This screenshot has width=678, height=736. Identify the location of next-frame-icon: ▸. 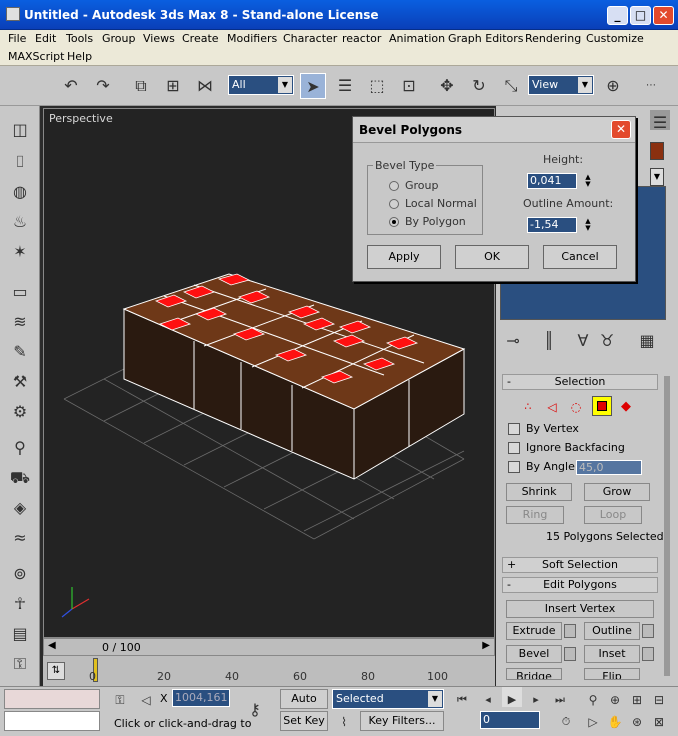
(536, 697).